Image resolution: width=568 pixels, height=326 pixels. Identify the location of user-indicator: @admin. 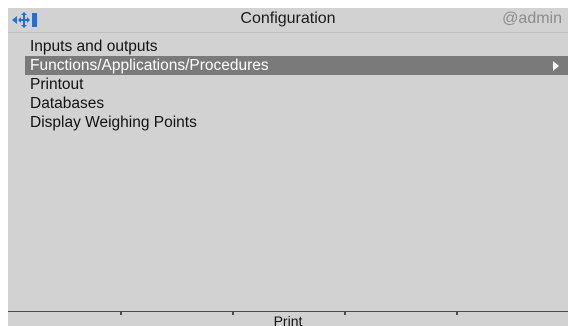
(532, 18).